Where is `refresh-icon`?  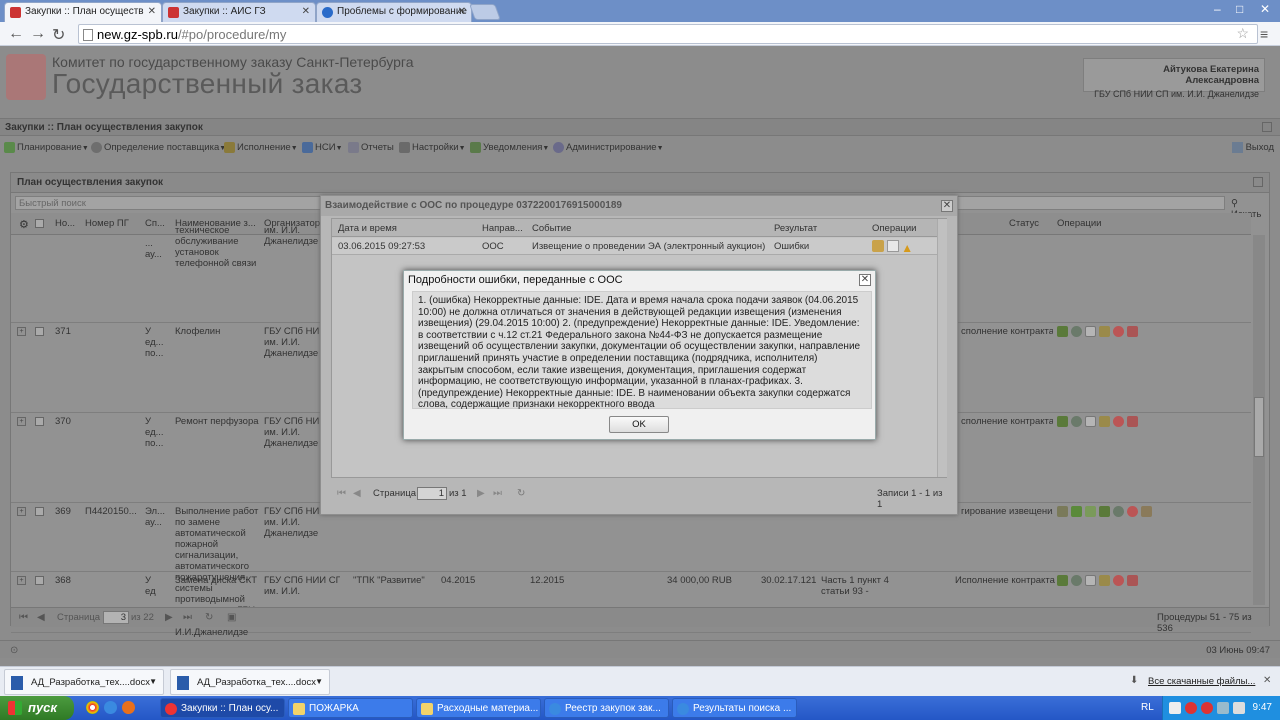 refresh-icon is located at coordinates (1258, 182).